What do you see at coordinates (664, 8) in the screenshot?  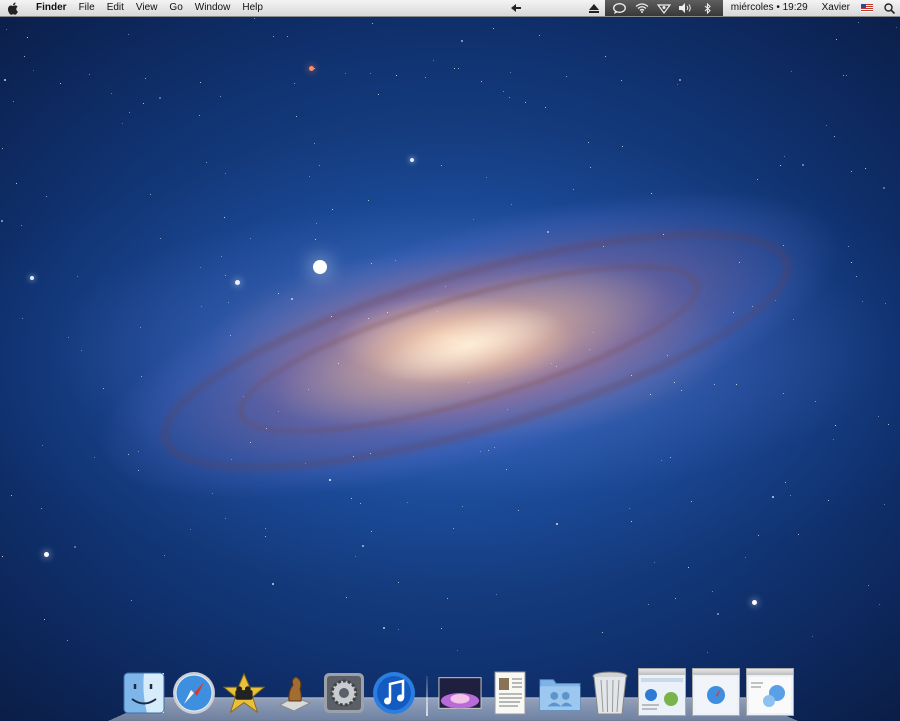 I see `sync-icon` at bounding box center [664, 8].